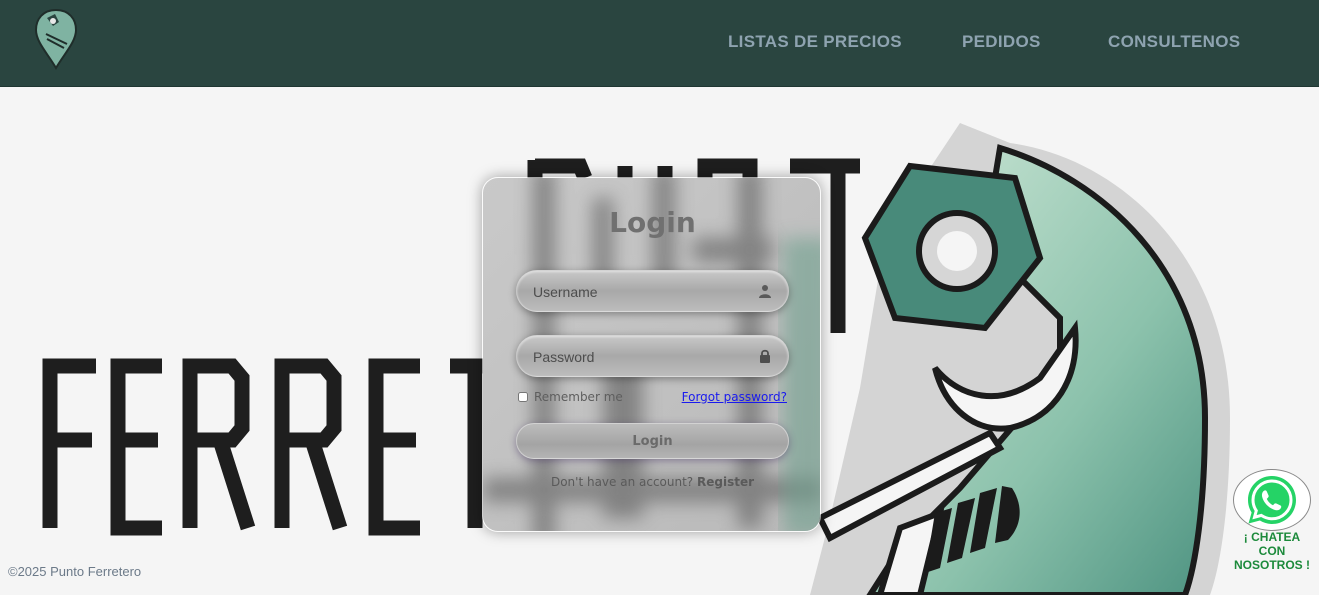  What do you see at coordinates (765, 356) in the screenshot?
I see `lock-icon` at bounding box center [765, 356].